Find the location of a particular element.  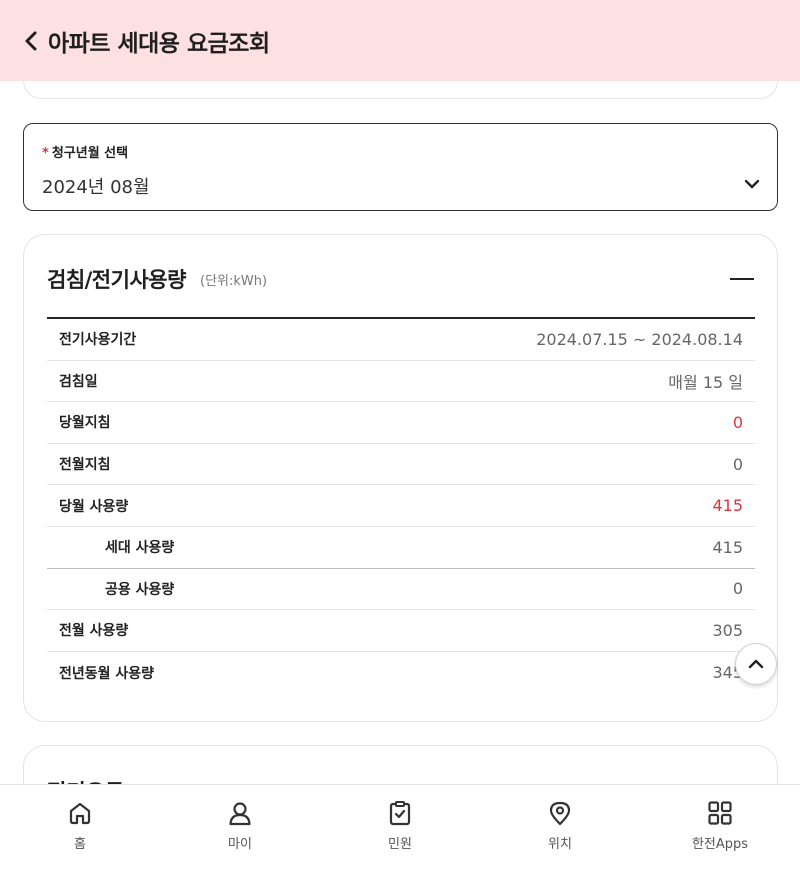

row-label: 전년동월 사용량 is located at coordinates (107, 673).